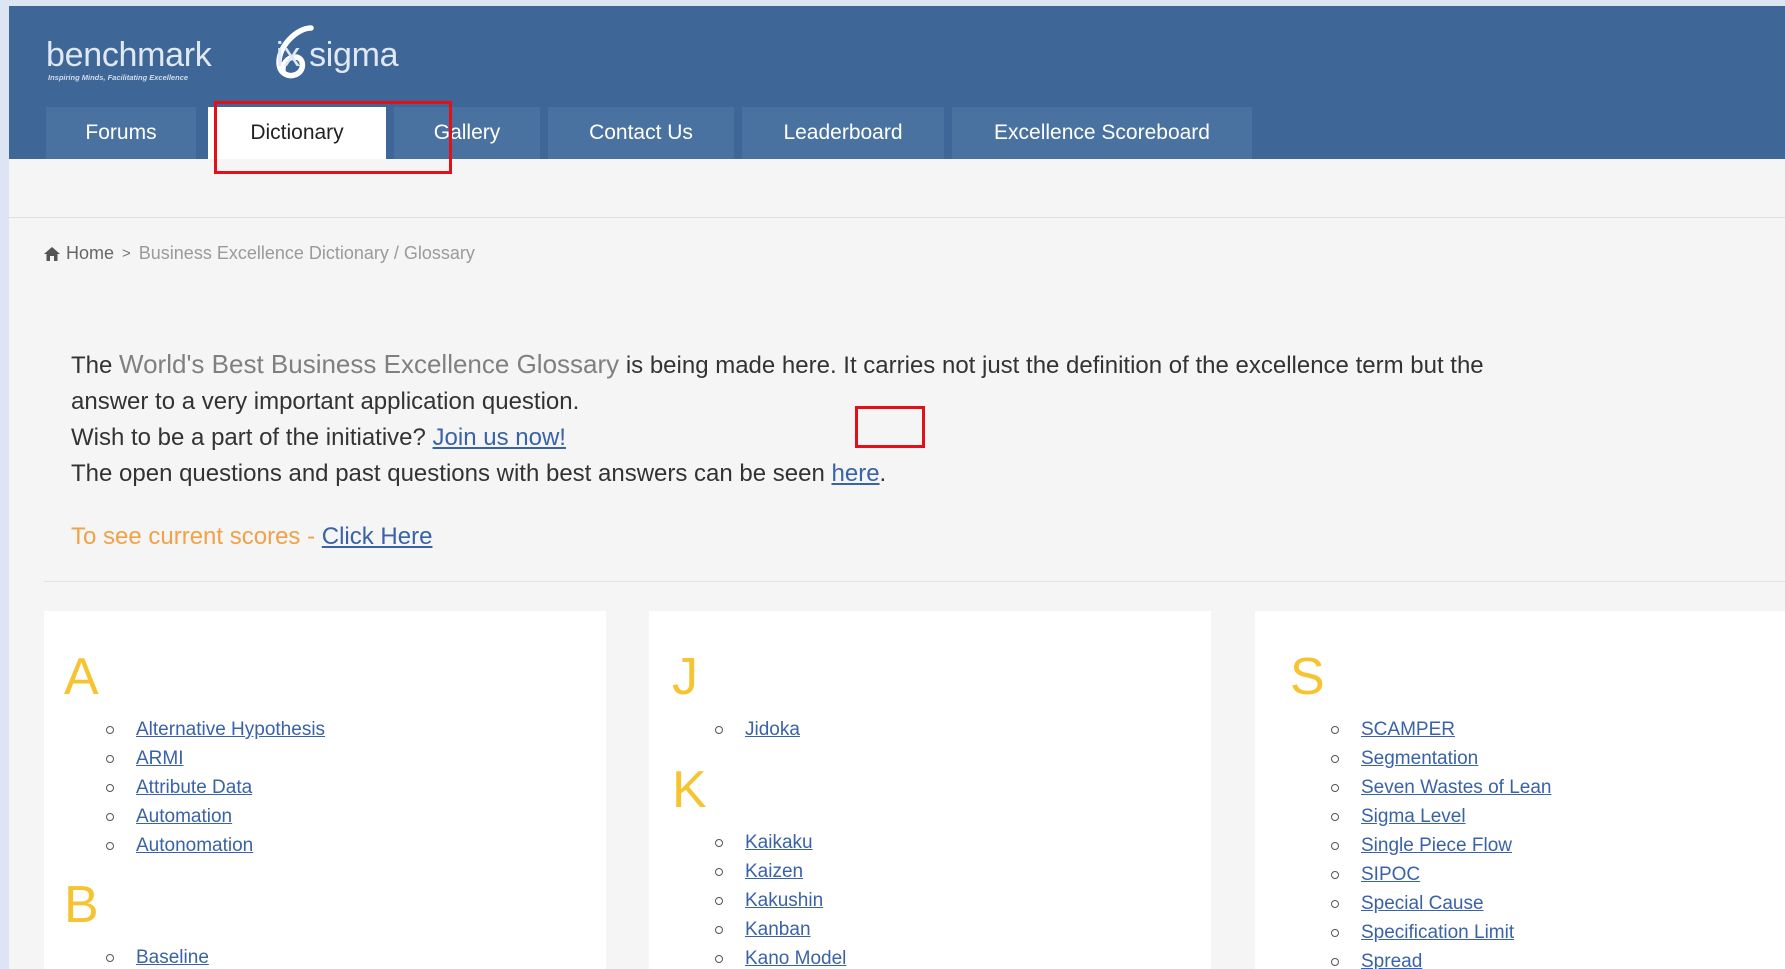 This screenshot has height=969, width=1785. Describe the element at coordinates (297, 133) in the screenshot. I see `tab-dictionary: Dictionary` at that location.